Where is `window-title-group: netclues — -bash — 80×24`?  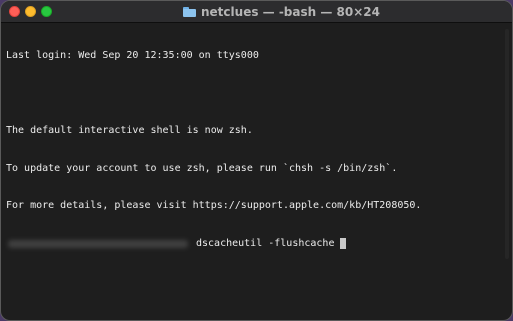
window-title-group: netclues — -bash — 80×24 is located at coordinates (256, 11).